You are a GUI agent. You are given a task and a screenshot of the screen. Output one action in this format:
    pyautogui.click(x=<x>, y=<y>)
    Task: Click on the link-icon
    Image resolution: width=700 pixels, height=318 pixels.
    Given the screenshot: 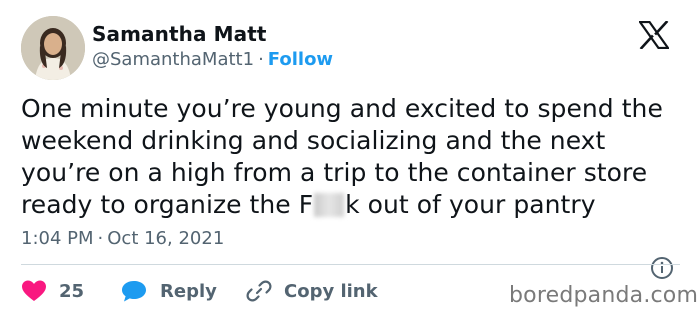 What is the action you would take?
    pyautogui.click(x=259, y=291)
    